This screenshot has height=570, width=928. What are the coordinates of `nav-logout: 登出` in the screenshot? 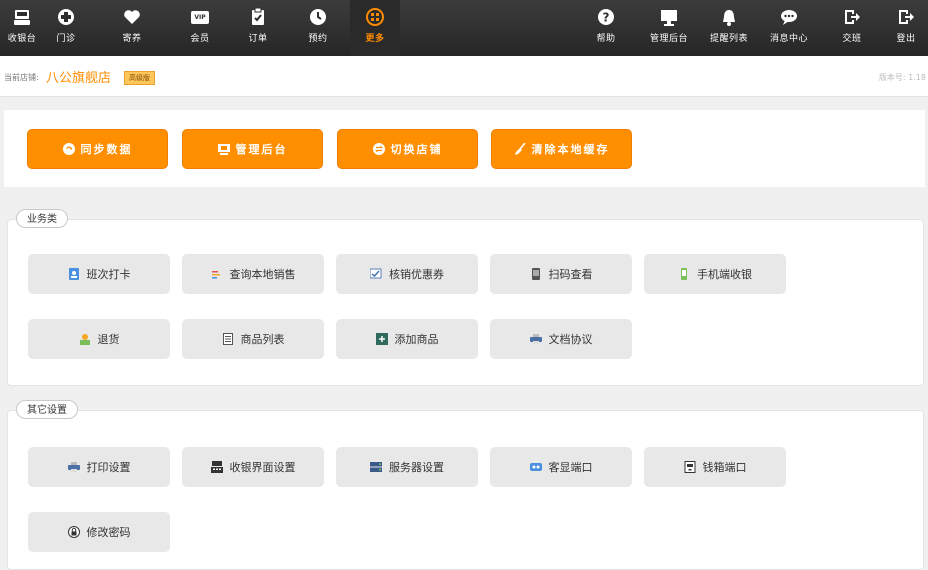 It's located at (906, 28).